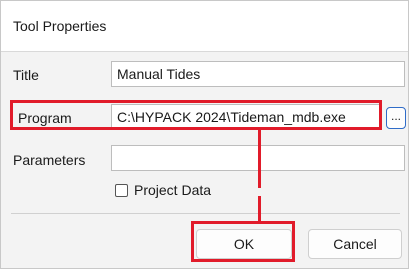 This screenshot has width=409, height=269. What do you see at coordinates (45, 118) in the screenshot?
I see `program-label: Program` at bounding box center [45, 118].